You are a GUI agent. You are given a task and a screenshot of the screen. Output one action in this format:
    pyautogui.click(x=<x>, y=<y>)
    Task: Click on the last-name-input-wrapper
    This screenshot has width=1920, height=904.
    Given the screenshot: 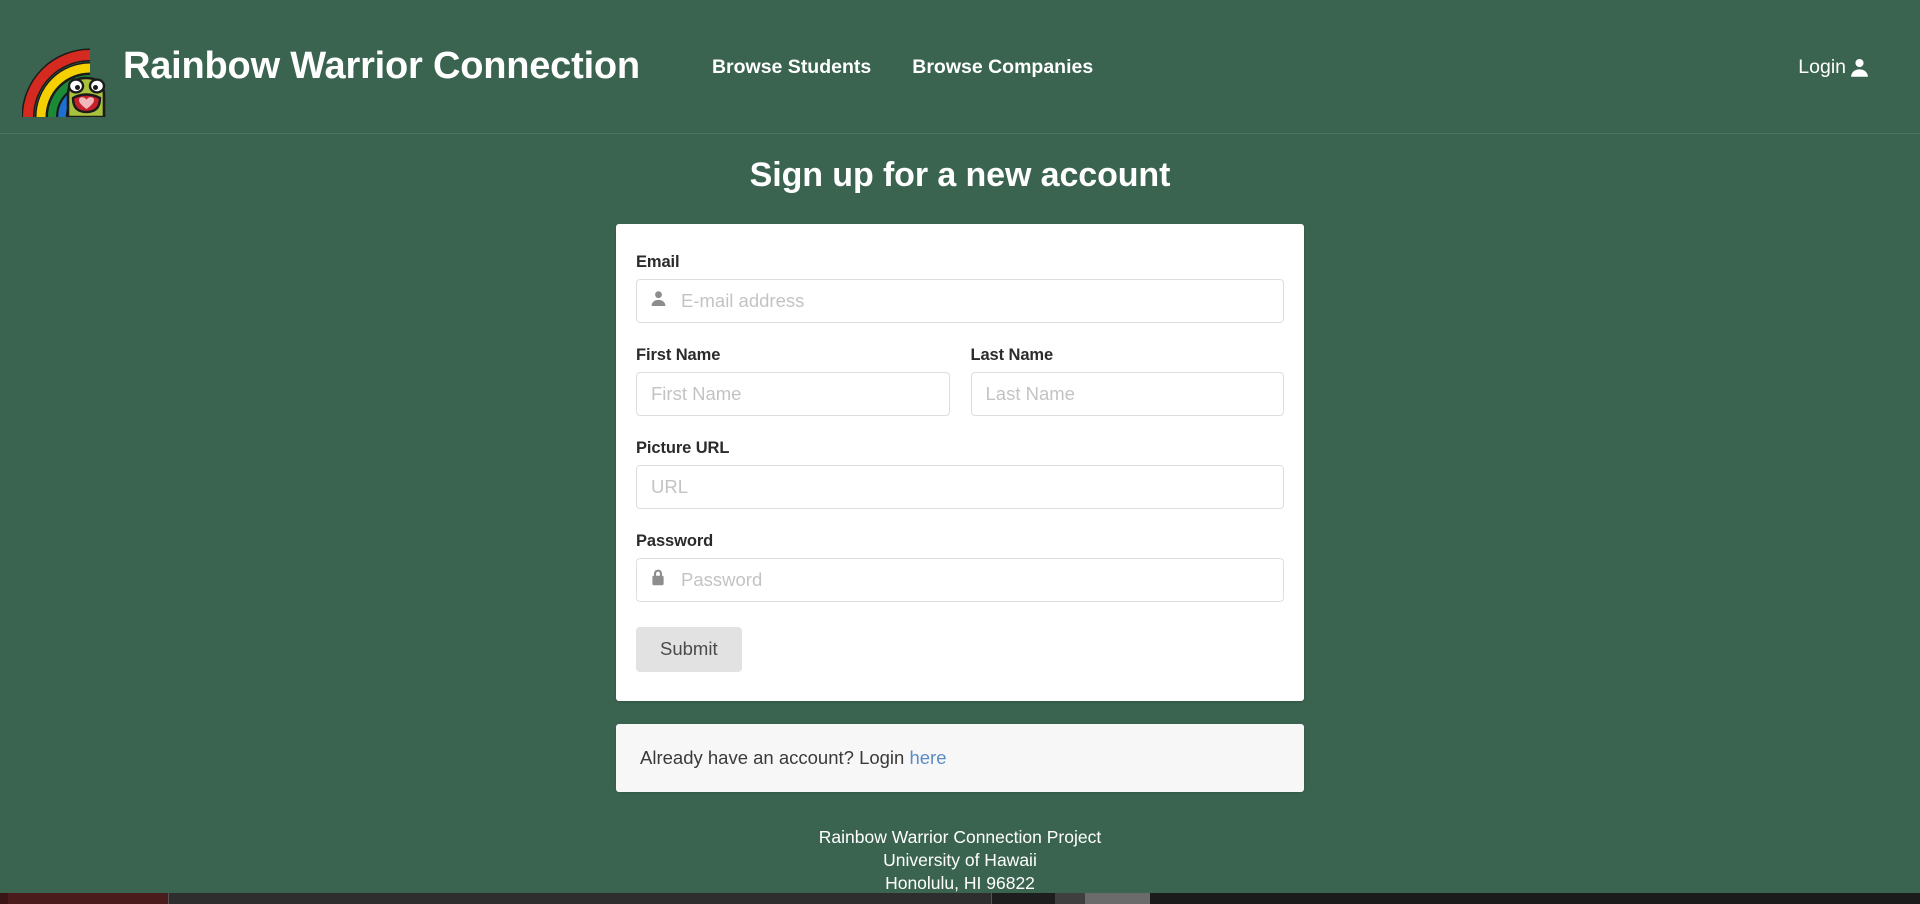 What is the action you would take?
    pyautogui.click(x=1127, y=394)
    